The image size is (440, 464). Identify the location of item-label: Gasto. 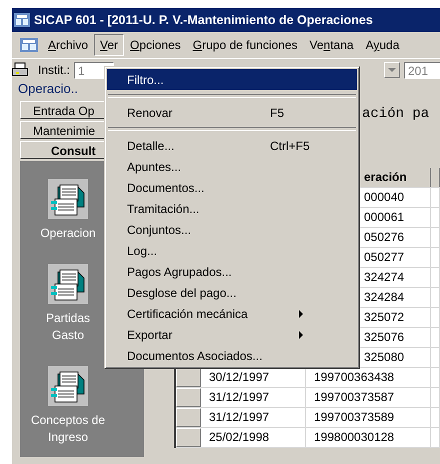
(68, 335).